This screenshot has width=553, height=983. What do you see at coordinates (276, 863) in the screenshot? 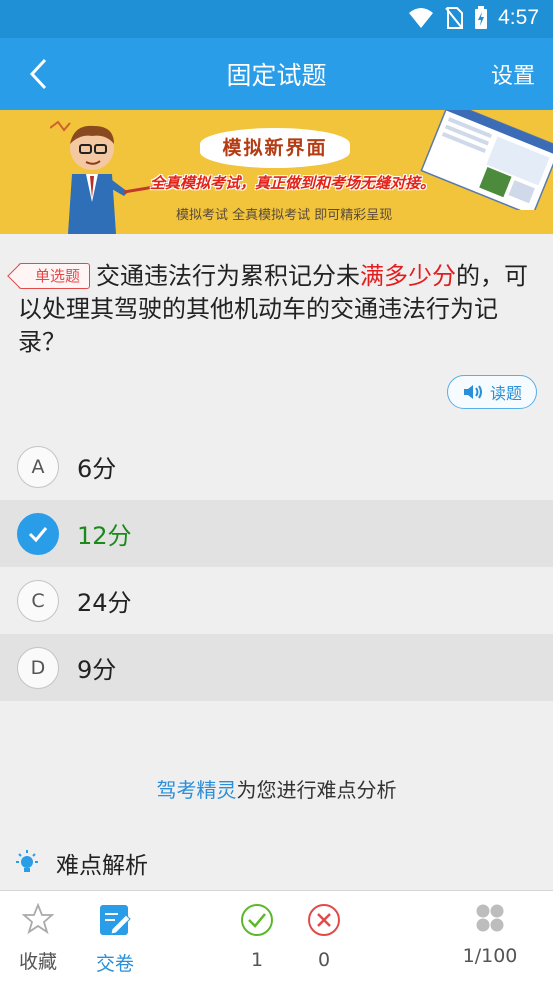
I see `difficulty-analysis-header: 难点解析` at bounding box center [276, 863].